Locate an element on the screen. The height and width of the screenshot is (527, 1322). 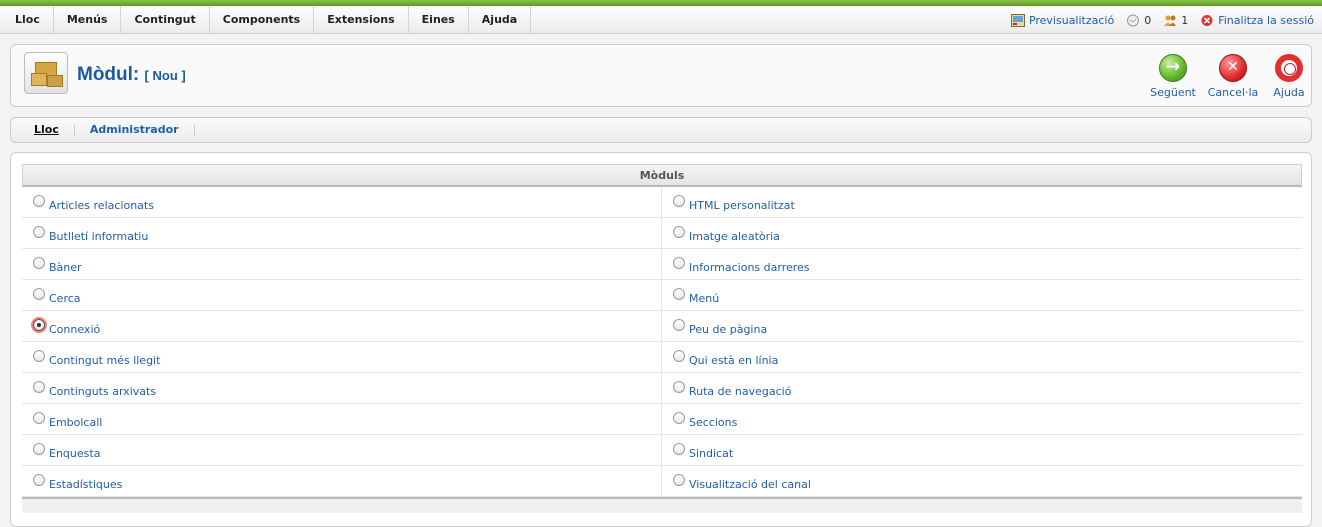
preview-label: Previsualització is located at coordinates (1071, 20).